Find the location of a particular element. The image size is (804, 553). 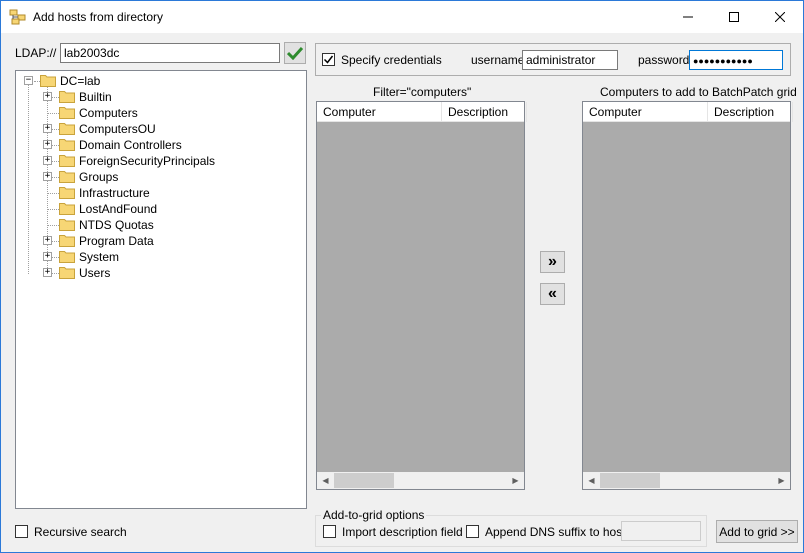

tree-node: + ForeignSecurityPrincipals is located at coordinates (156, 161).